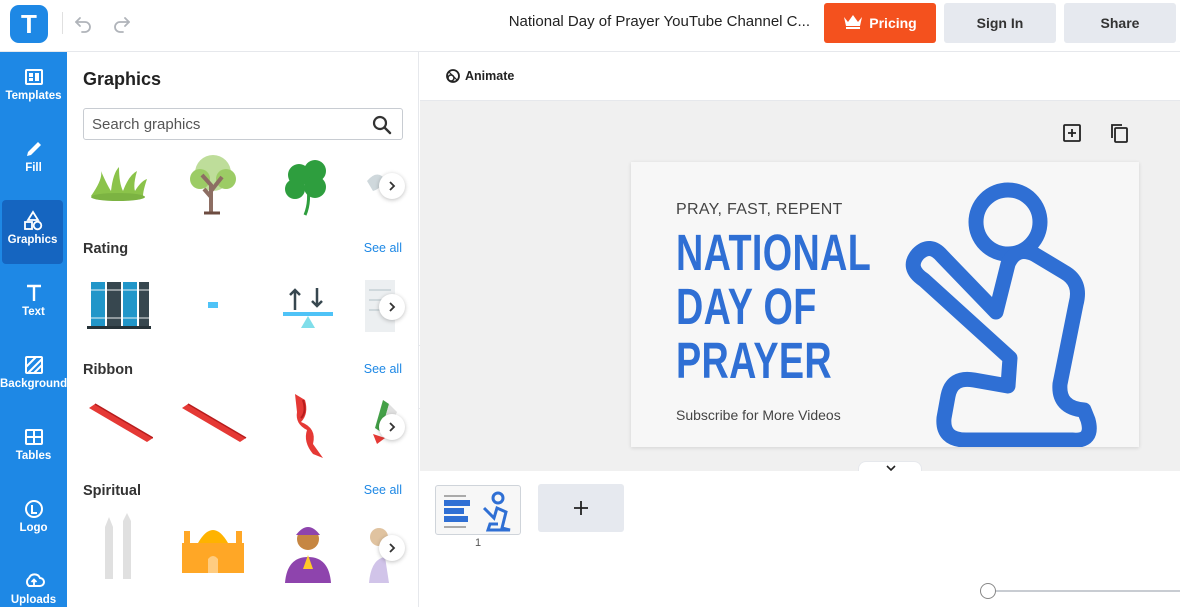  I want to click on section-title-rating: Rating, so click(106, 249).